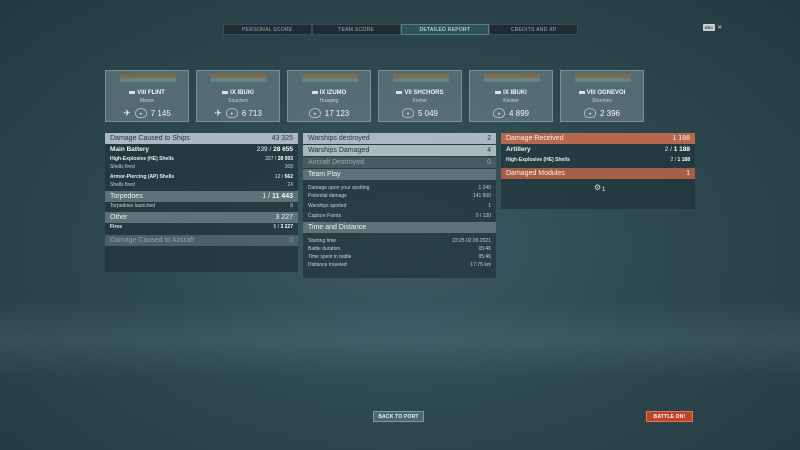  I want to click on card-score-row: ★ 2 396, so click(602, 113).